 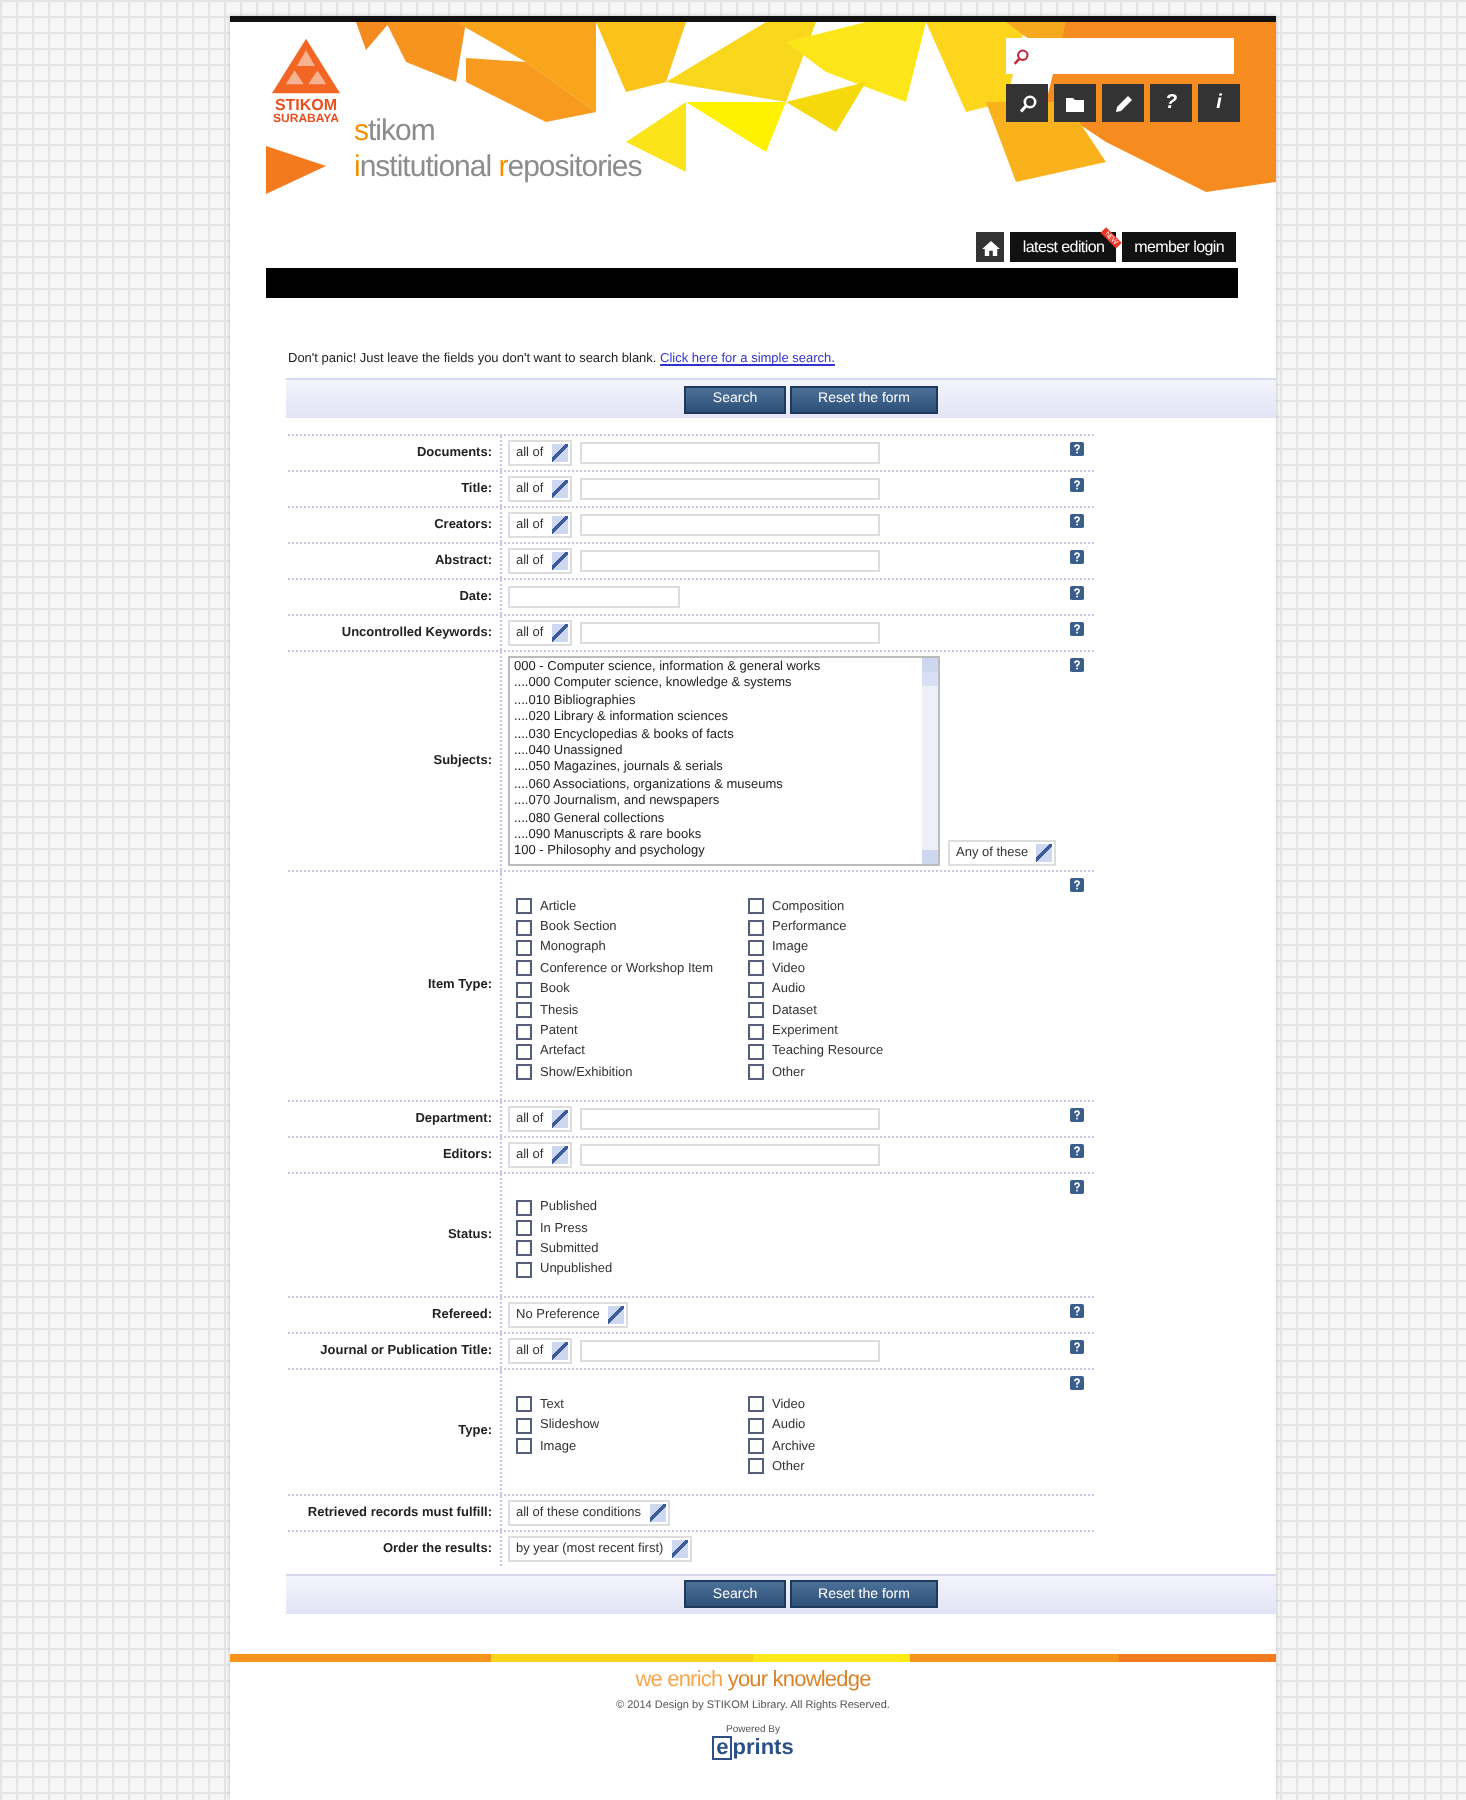 What do you see at coordinates (395, 132) in the screenshot?
I see `site-title: stikom` at bounding box center [395, 132].